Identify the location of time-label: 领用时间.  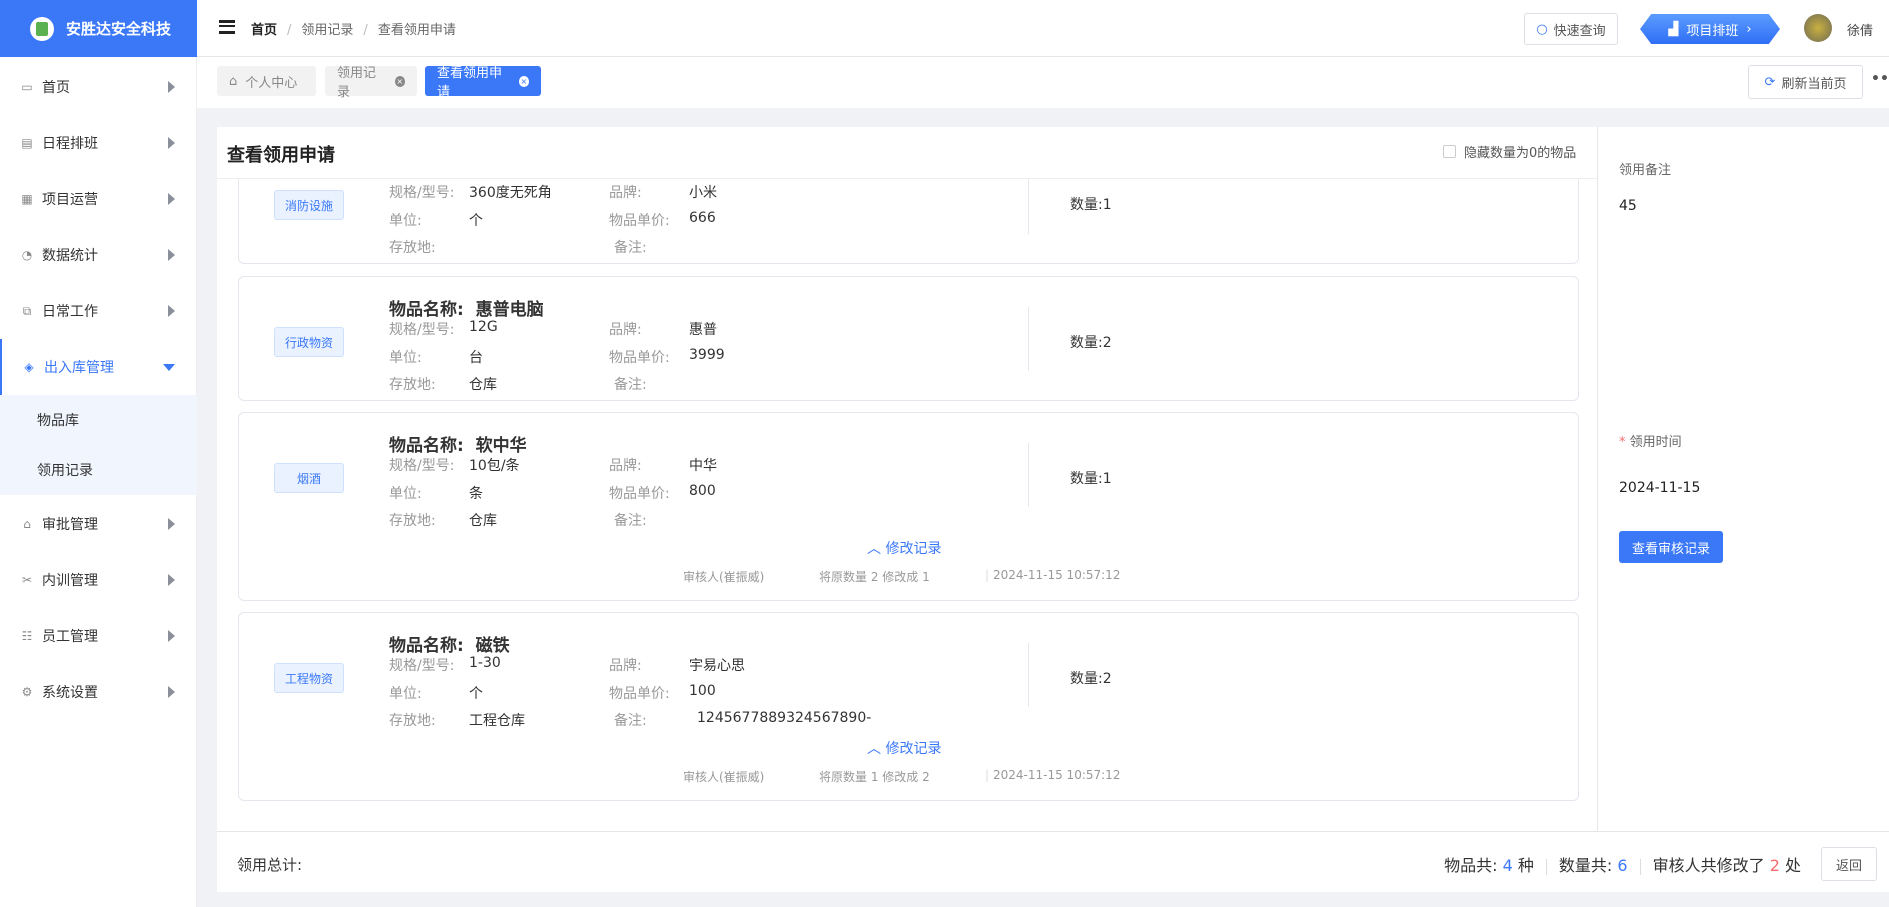
(1655, 442).